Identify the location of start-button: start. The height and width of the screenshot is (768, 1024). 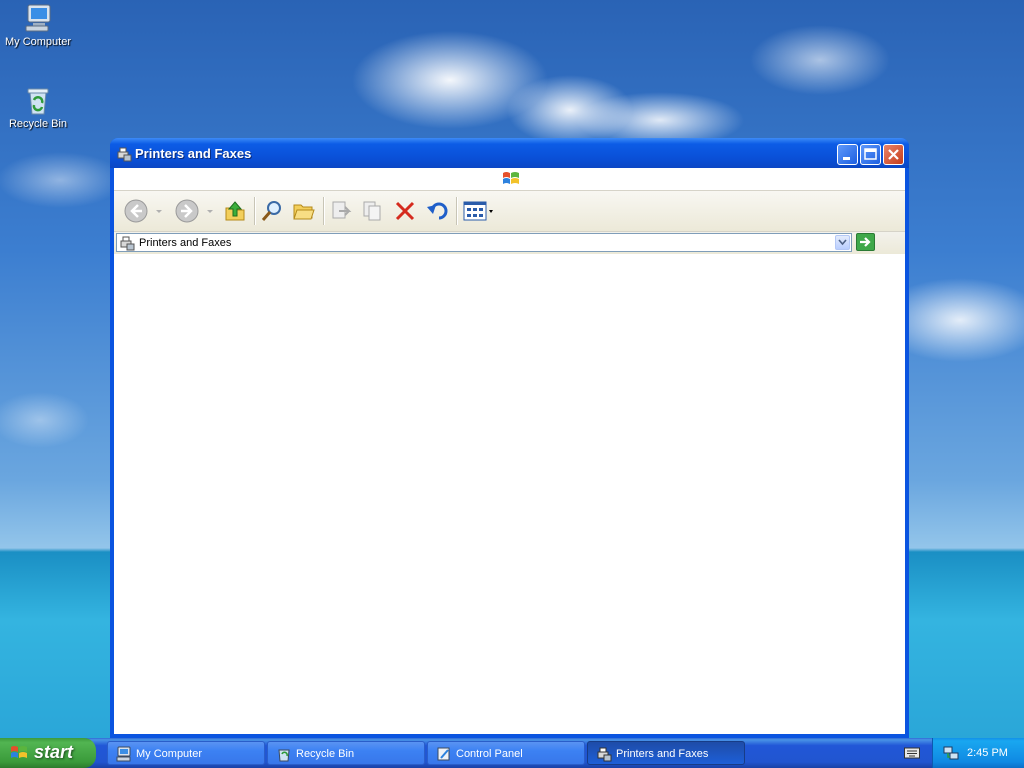
(48, 753).